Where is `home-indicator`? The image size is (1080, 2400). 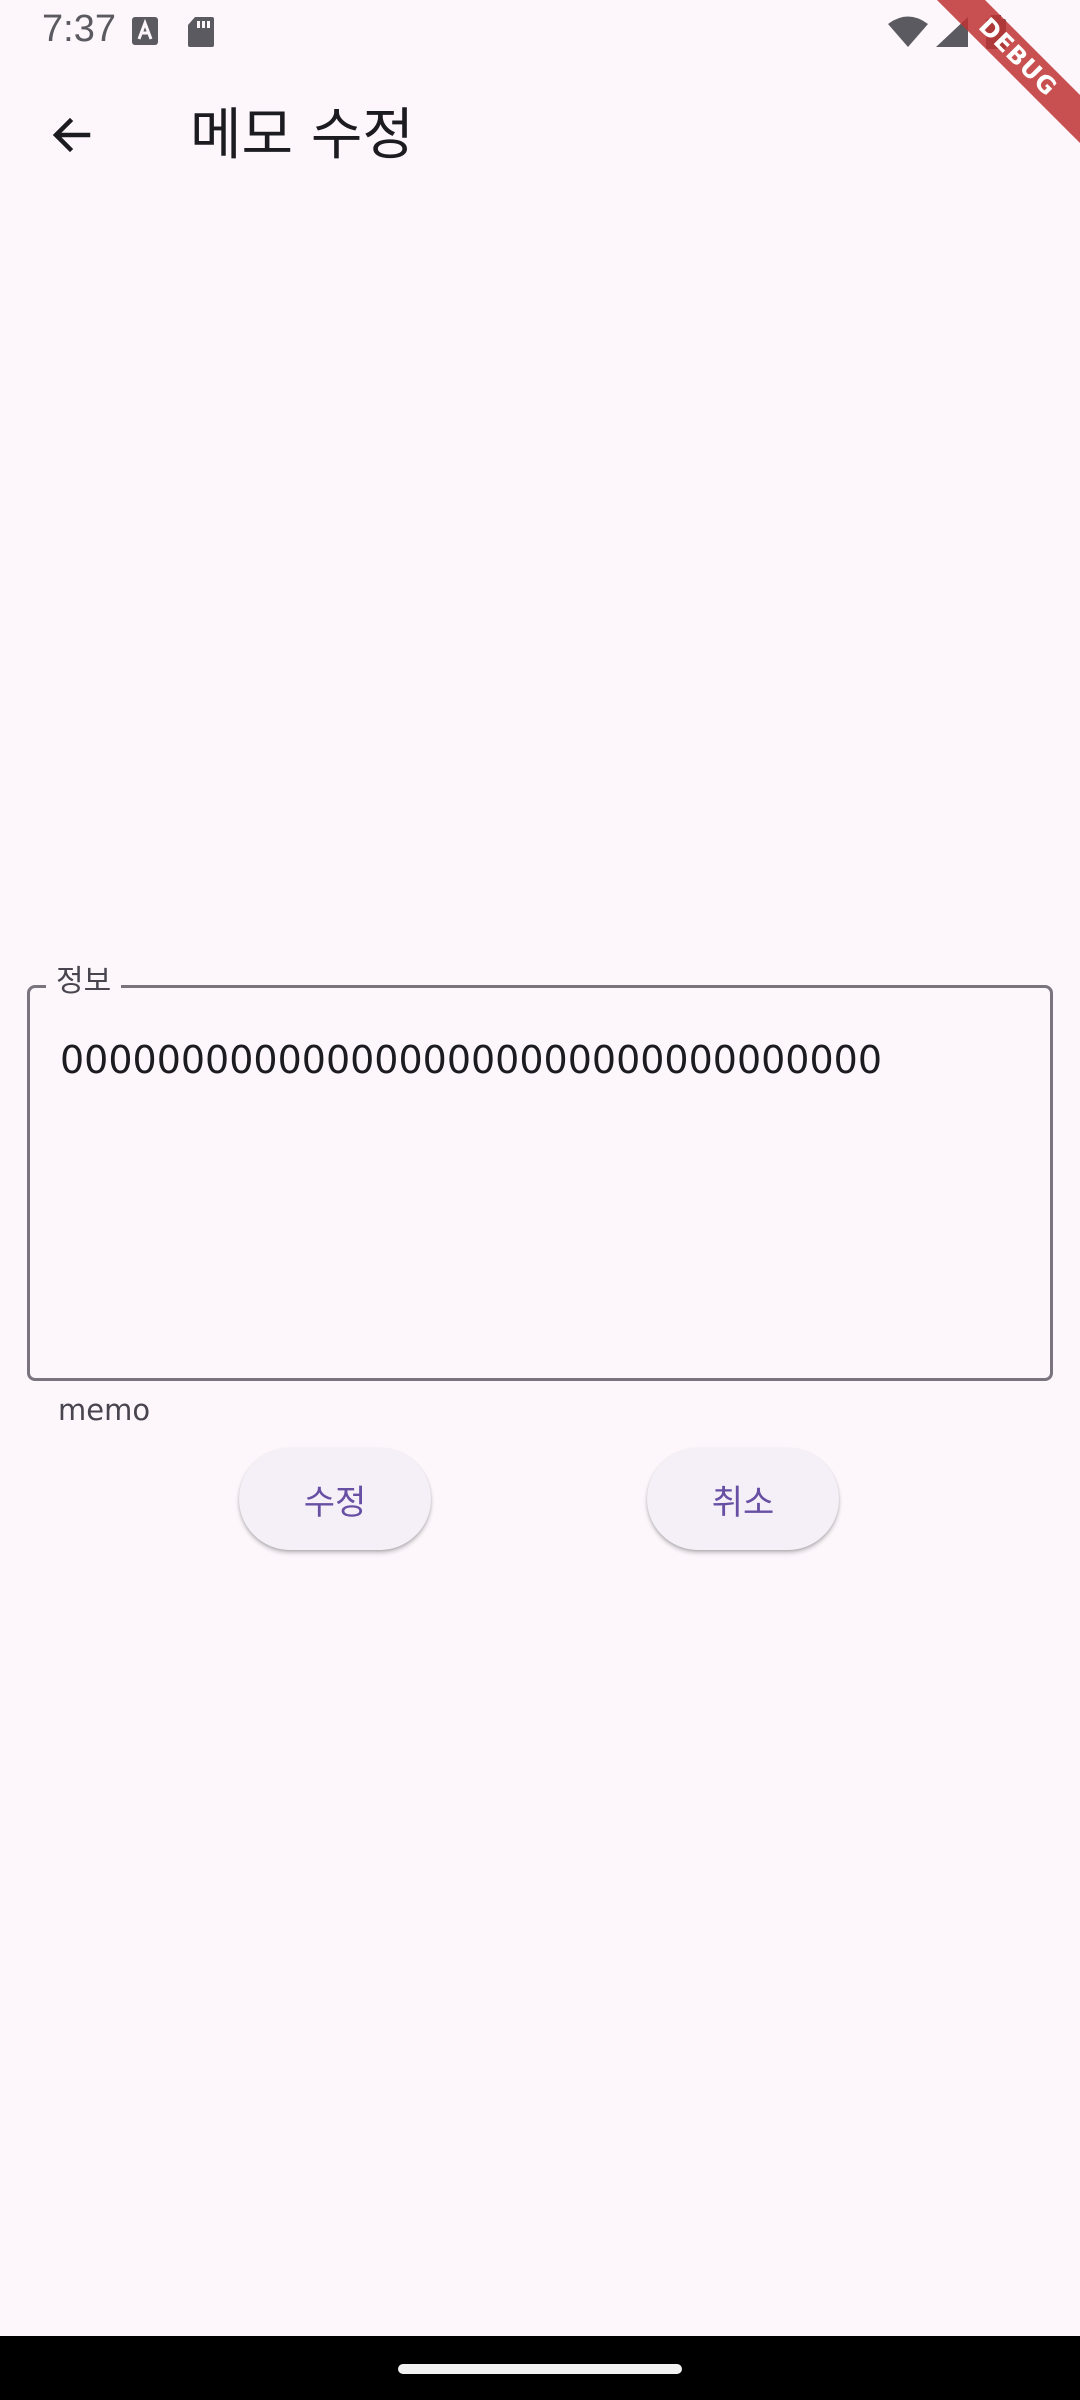
home-indicator is located at coordinates (540, 2369).